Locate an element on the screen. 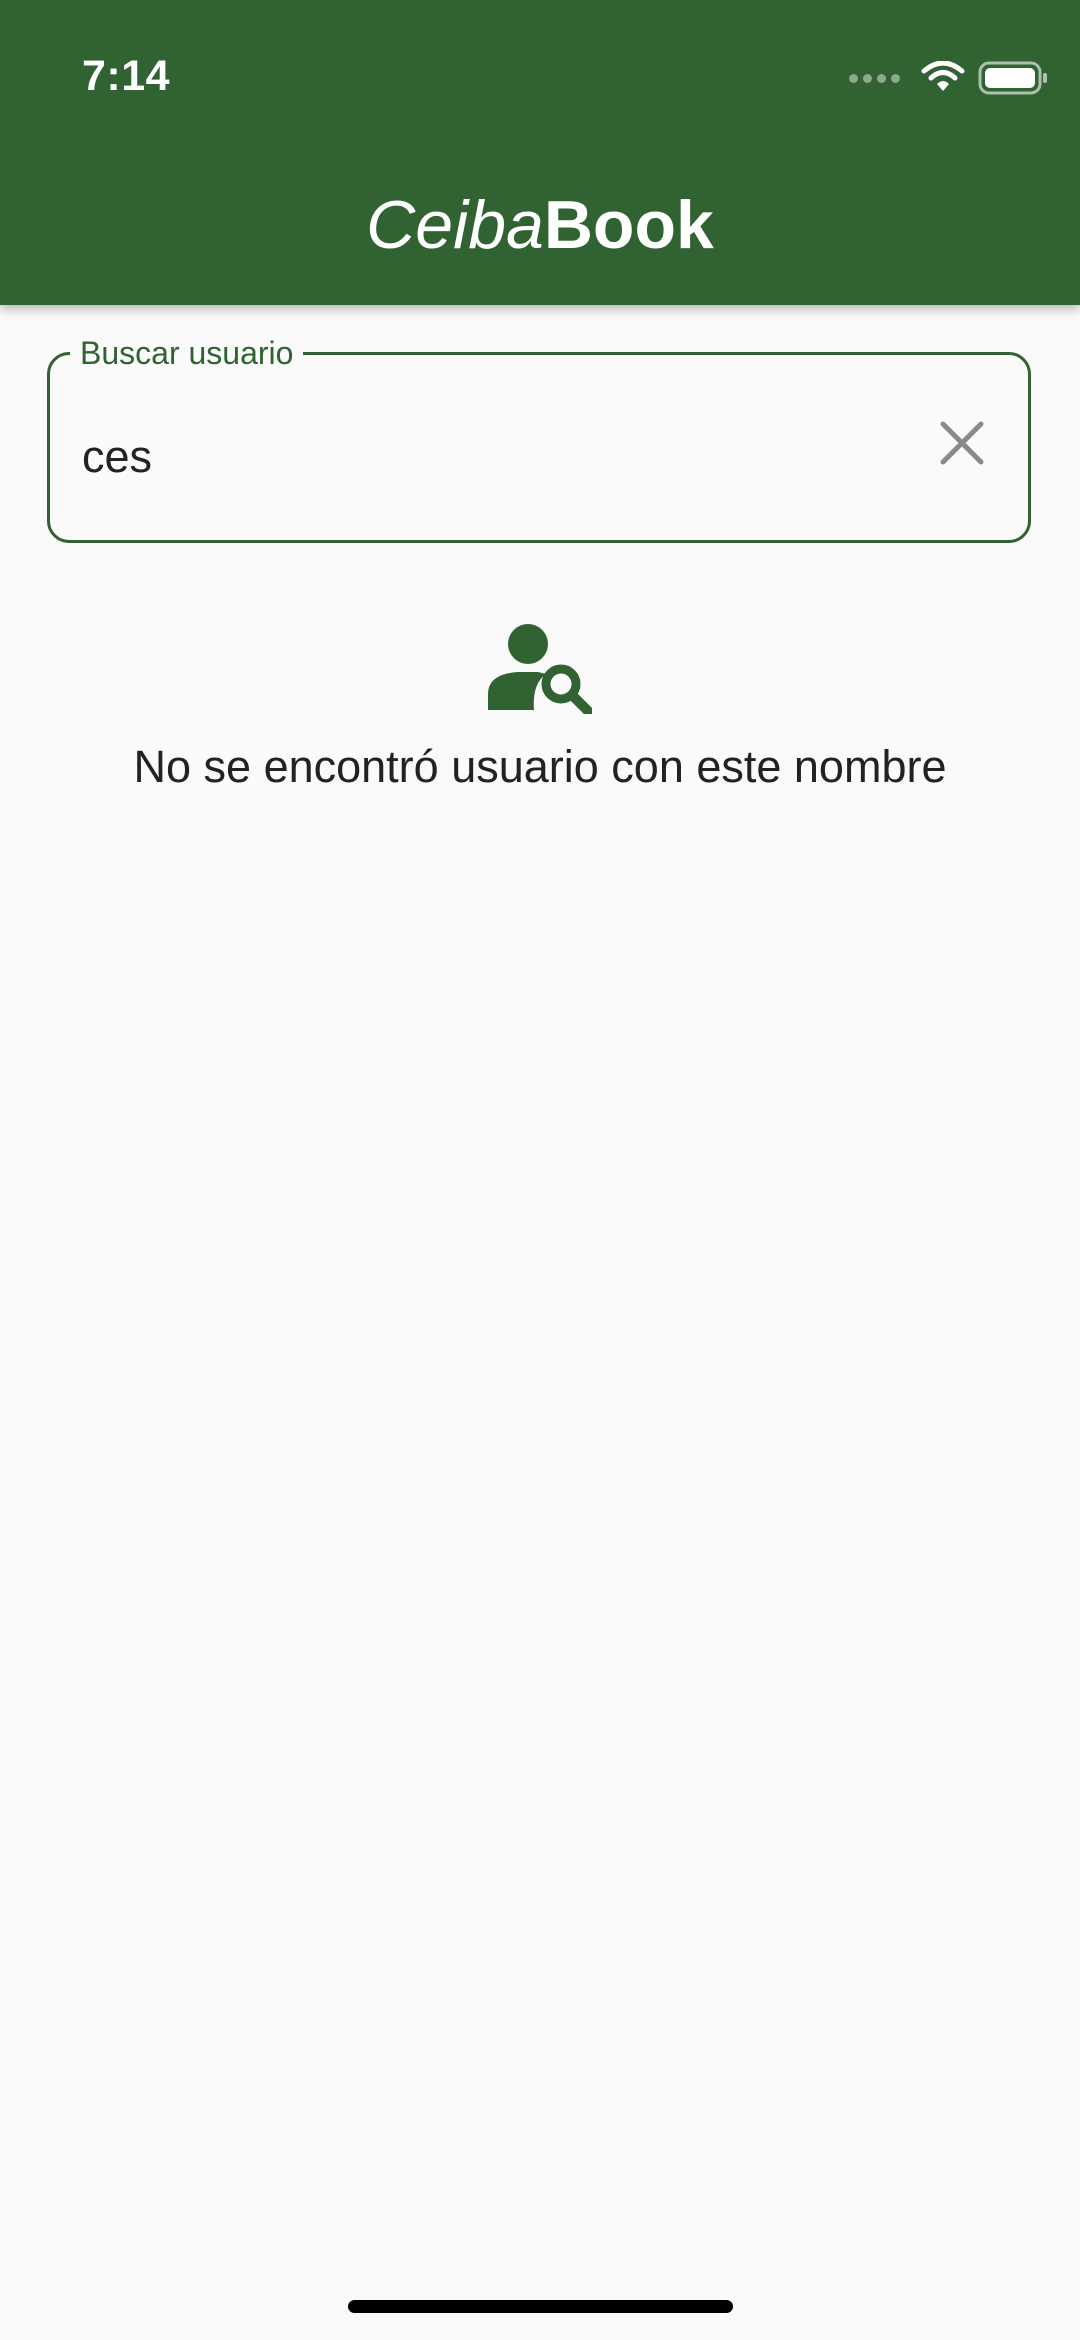  person-search-icon is located at coordinates (540, 669).